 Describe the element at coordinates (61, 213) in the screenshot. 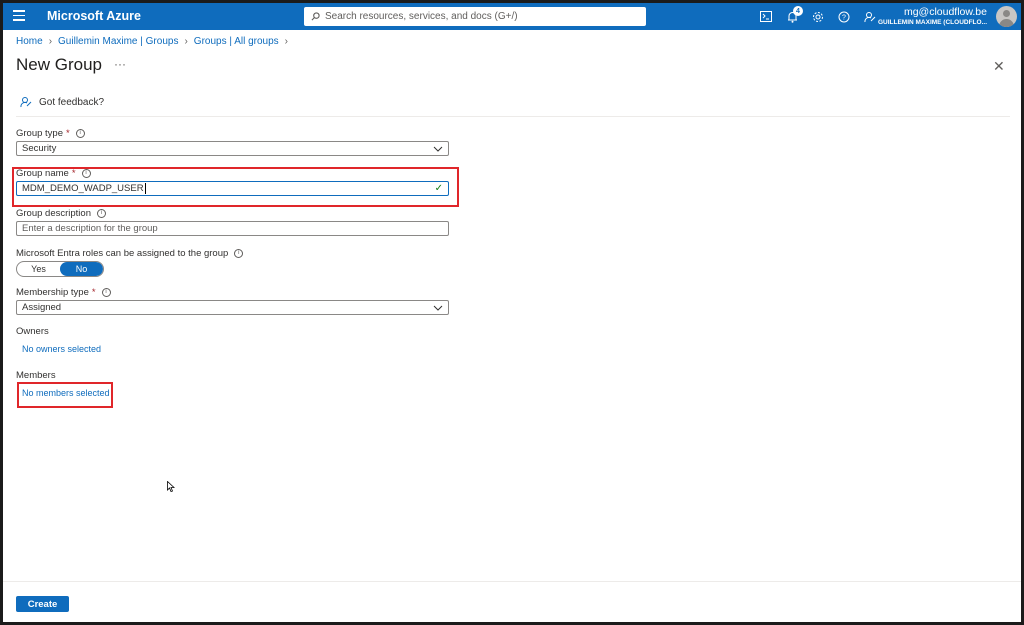

I see `group-description-label: Group description i` at that location.